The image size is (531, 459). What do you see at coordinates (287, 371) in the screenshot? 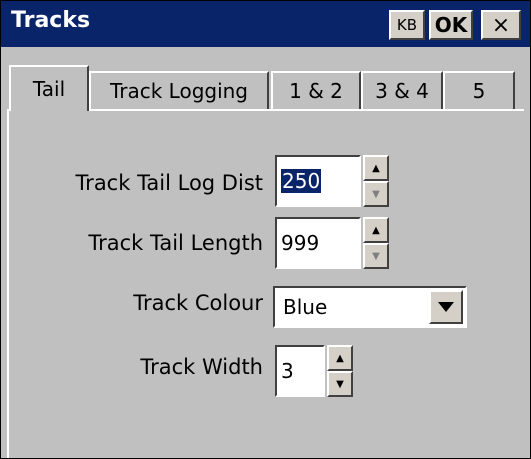
I see `track-width-value: 3` at bounding box center [287, 371].